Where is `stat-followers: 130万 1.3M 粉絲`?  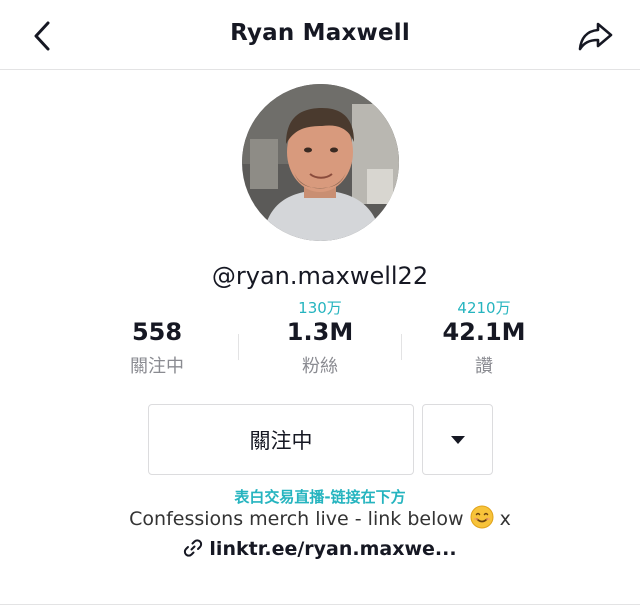 stat-followers: 130万 1.3M 粉絲 is located at coordinates (320, 338).